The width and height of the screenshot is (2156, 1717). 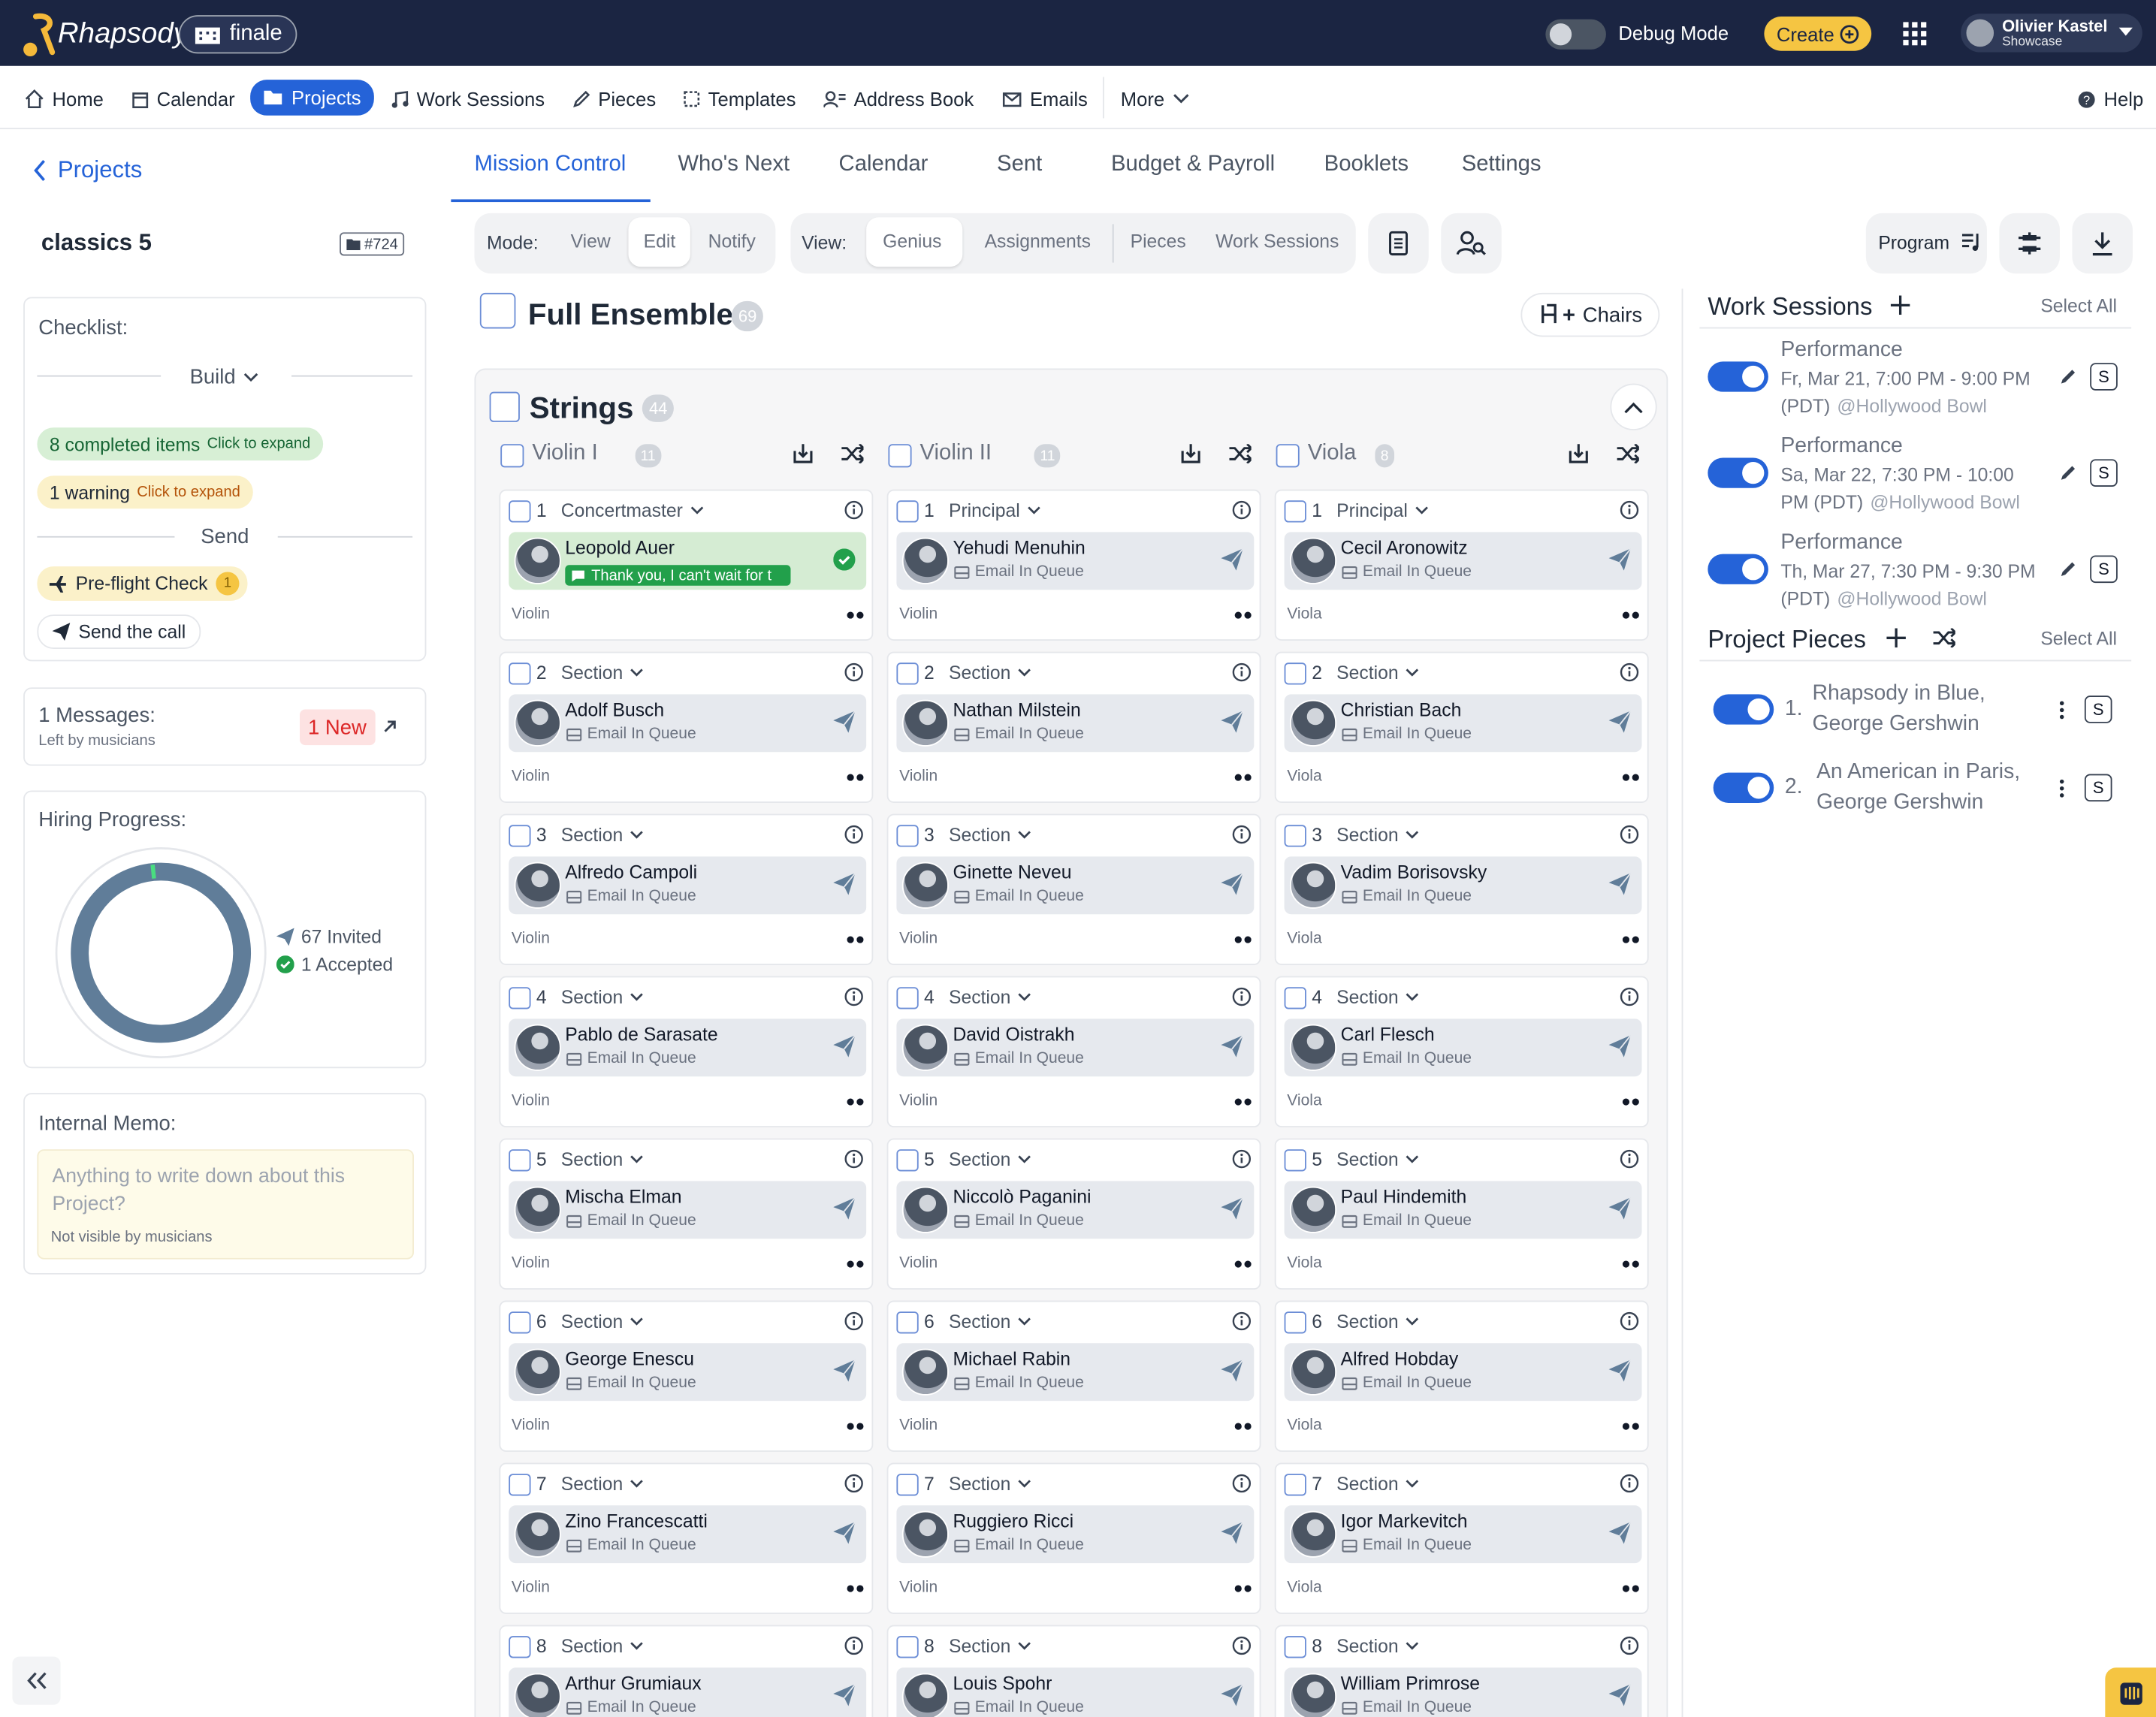 I want to click on musician-card: Michael Rabin Email In Queue, so click(x=1075, y=1372).